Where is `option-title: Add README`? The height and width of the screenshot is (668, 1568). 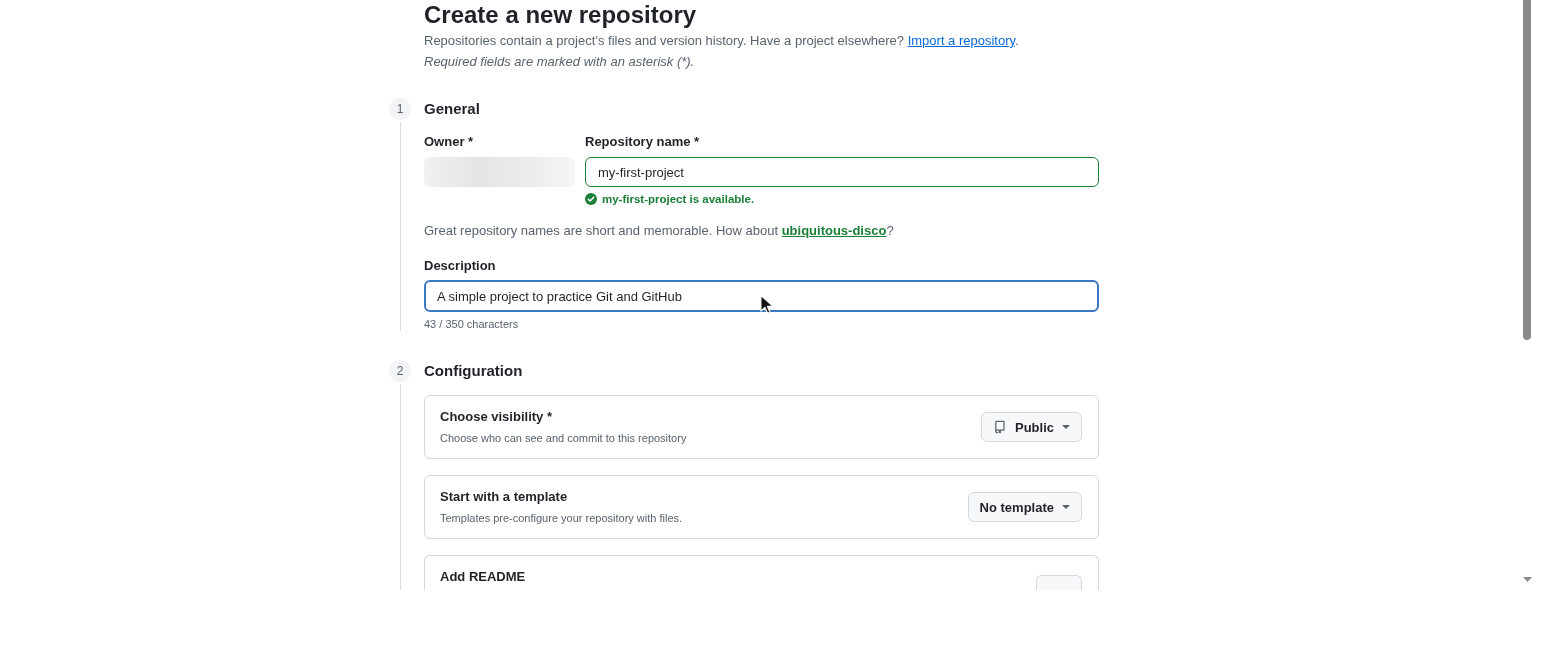 option-title: Add README is located at coordinates (483, 577).